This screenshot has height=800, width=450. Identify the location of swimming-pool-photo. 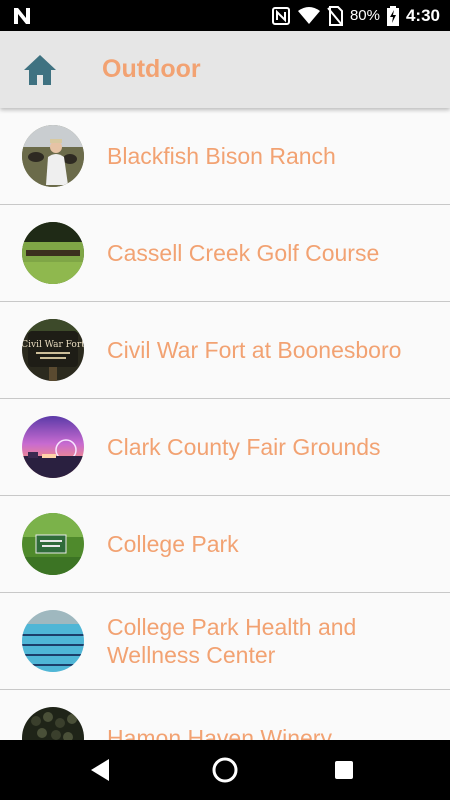
(53, 641).